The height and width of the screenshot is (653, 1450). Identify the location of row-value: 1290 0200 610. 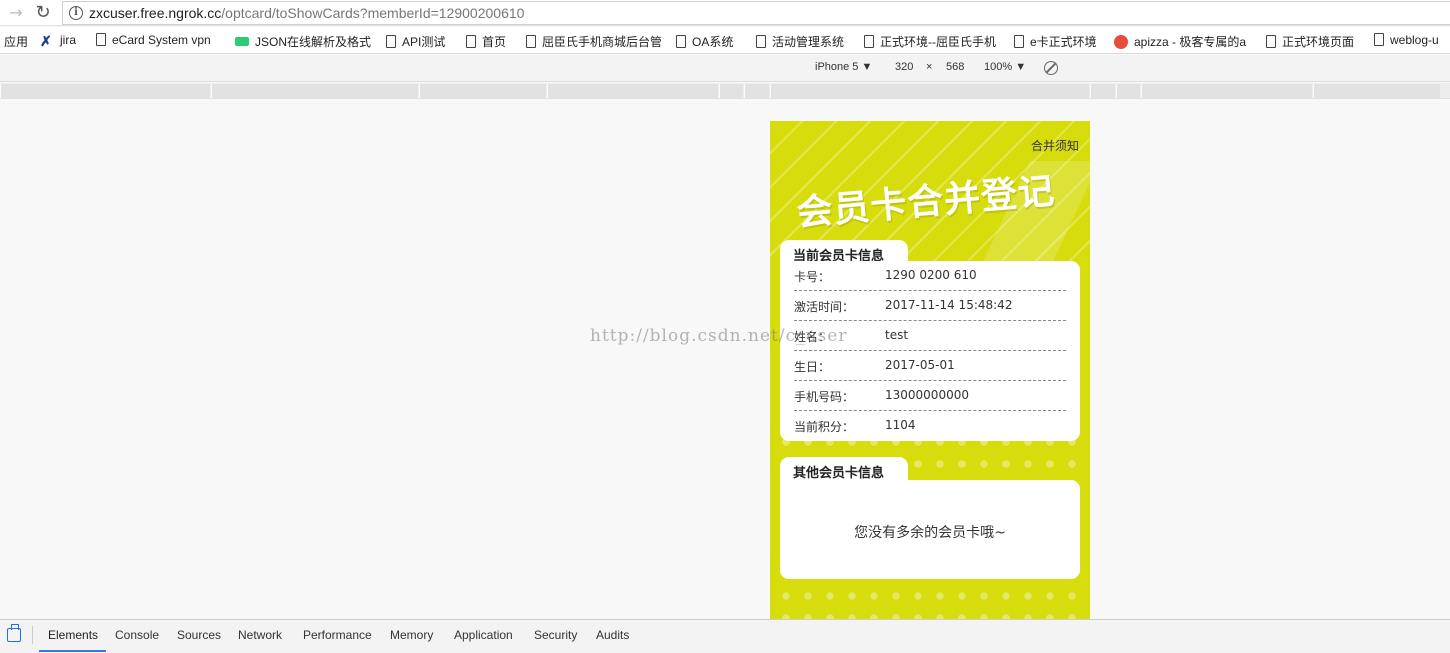
(931, 275).